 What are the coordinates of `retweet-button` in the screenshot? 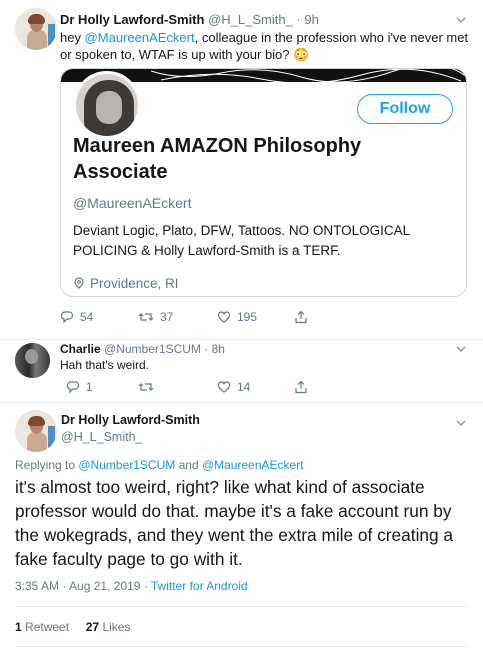 It's located at (149, 387).